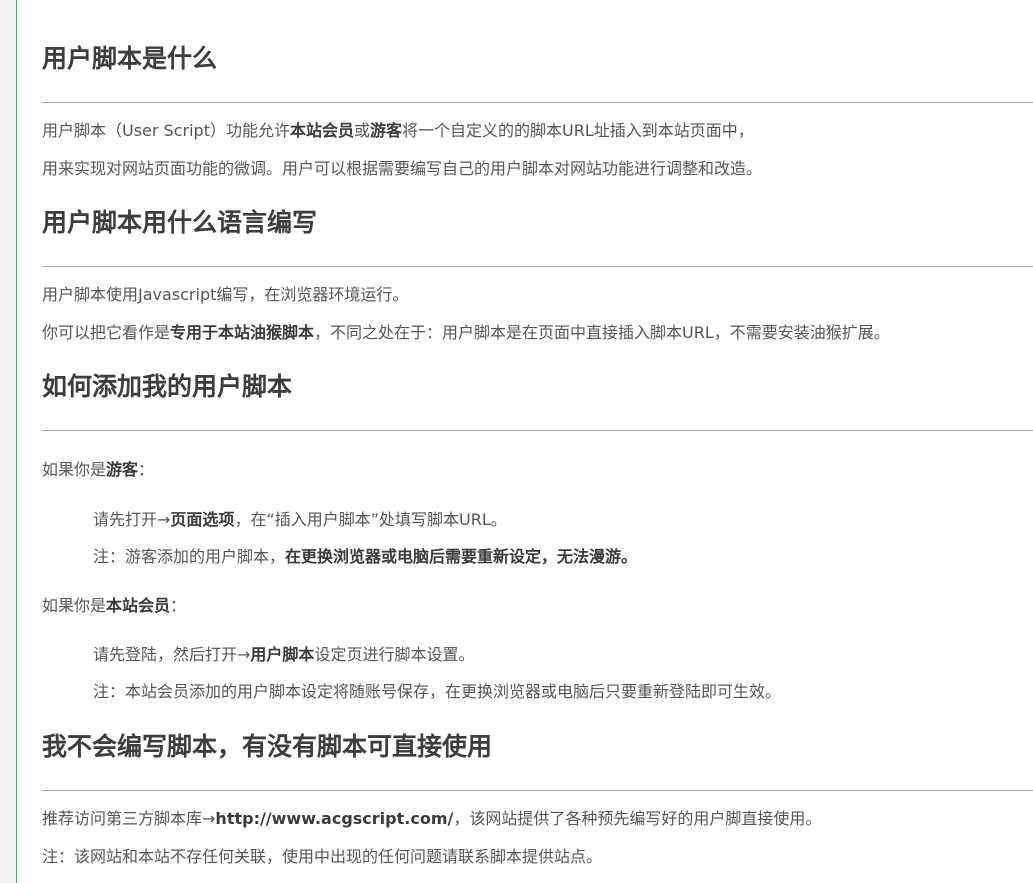  What do you see at coordinates (180, 222) in the screenshot?
I see `section-heading-language: 用户脚本用什么语言编写` at bounding box center [180, 222].